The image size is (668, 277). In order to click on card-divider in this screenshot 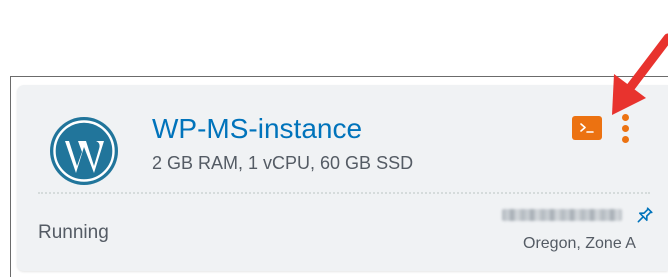, I will do `click(344, 193)`.